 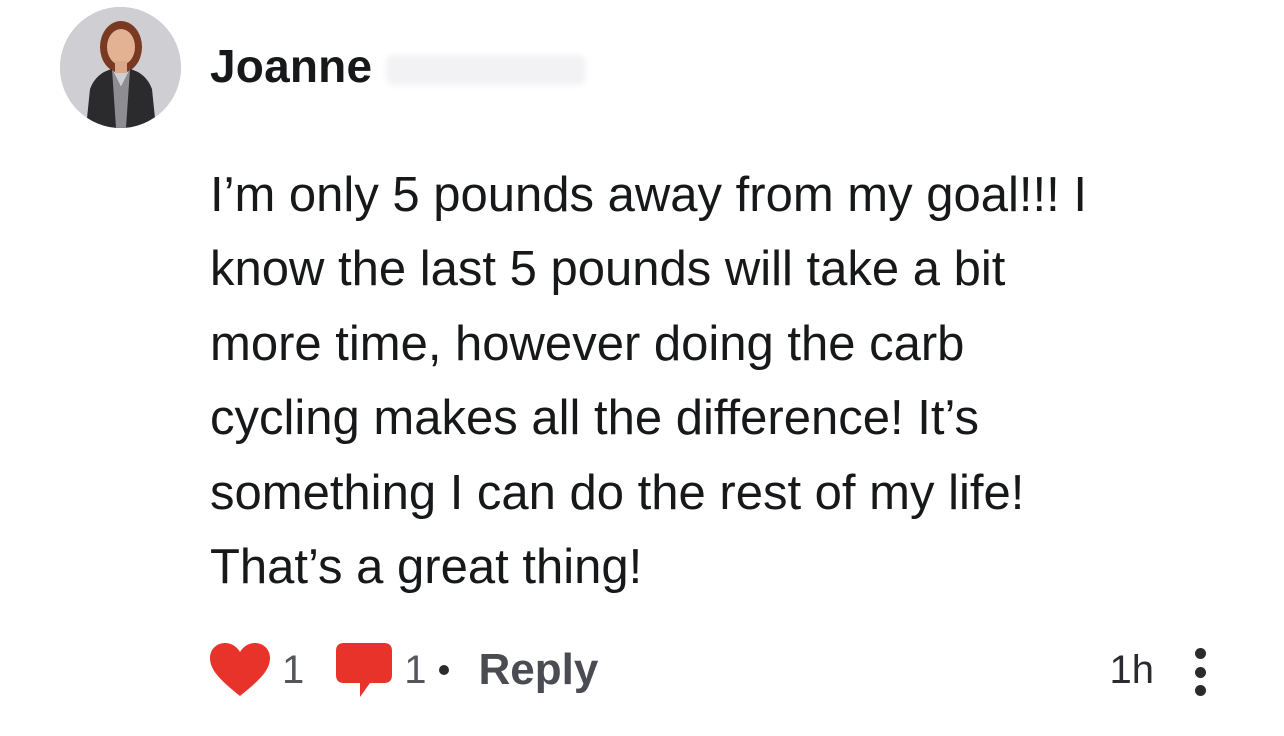 What do you see at coordinates (293, 670) in the screenshot?
I see `like-count: 1` at bounding box center [293, 670].